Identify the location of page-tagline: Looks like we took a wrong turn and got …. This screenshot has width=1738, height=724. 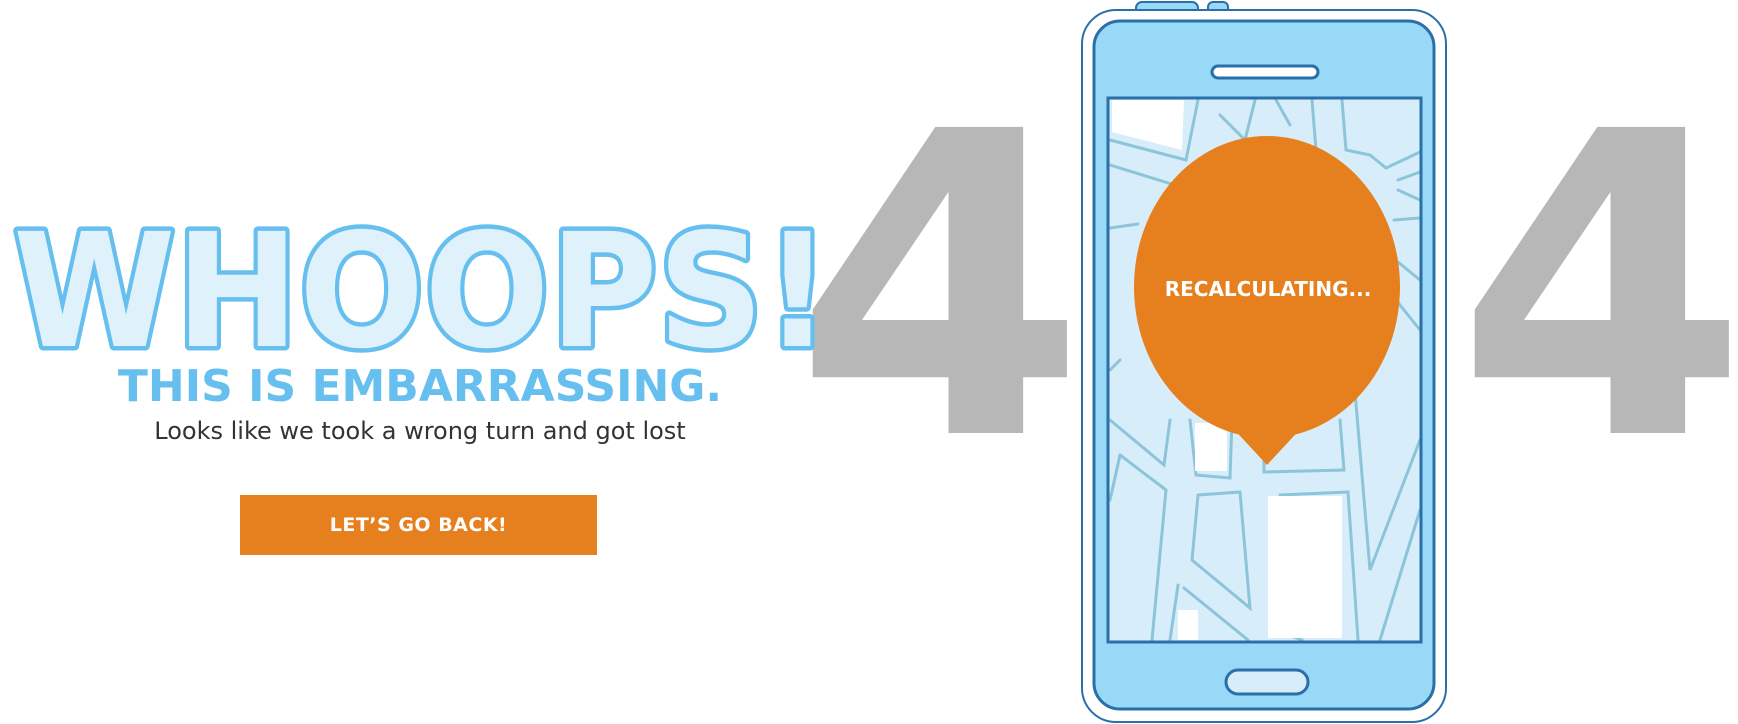
(420, 431).